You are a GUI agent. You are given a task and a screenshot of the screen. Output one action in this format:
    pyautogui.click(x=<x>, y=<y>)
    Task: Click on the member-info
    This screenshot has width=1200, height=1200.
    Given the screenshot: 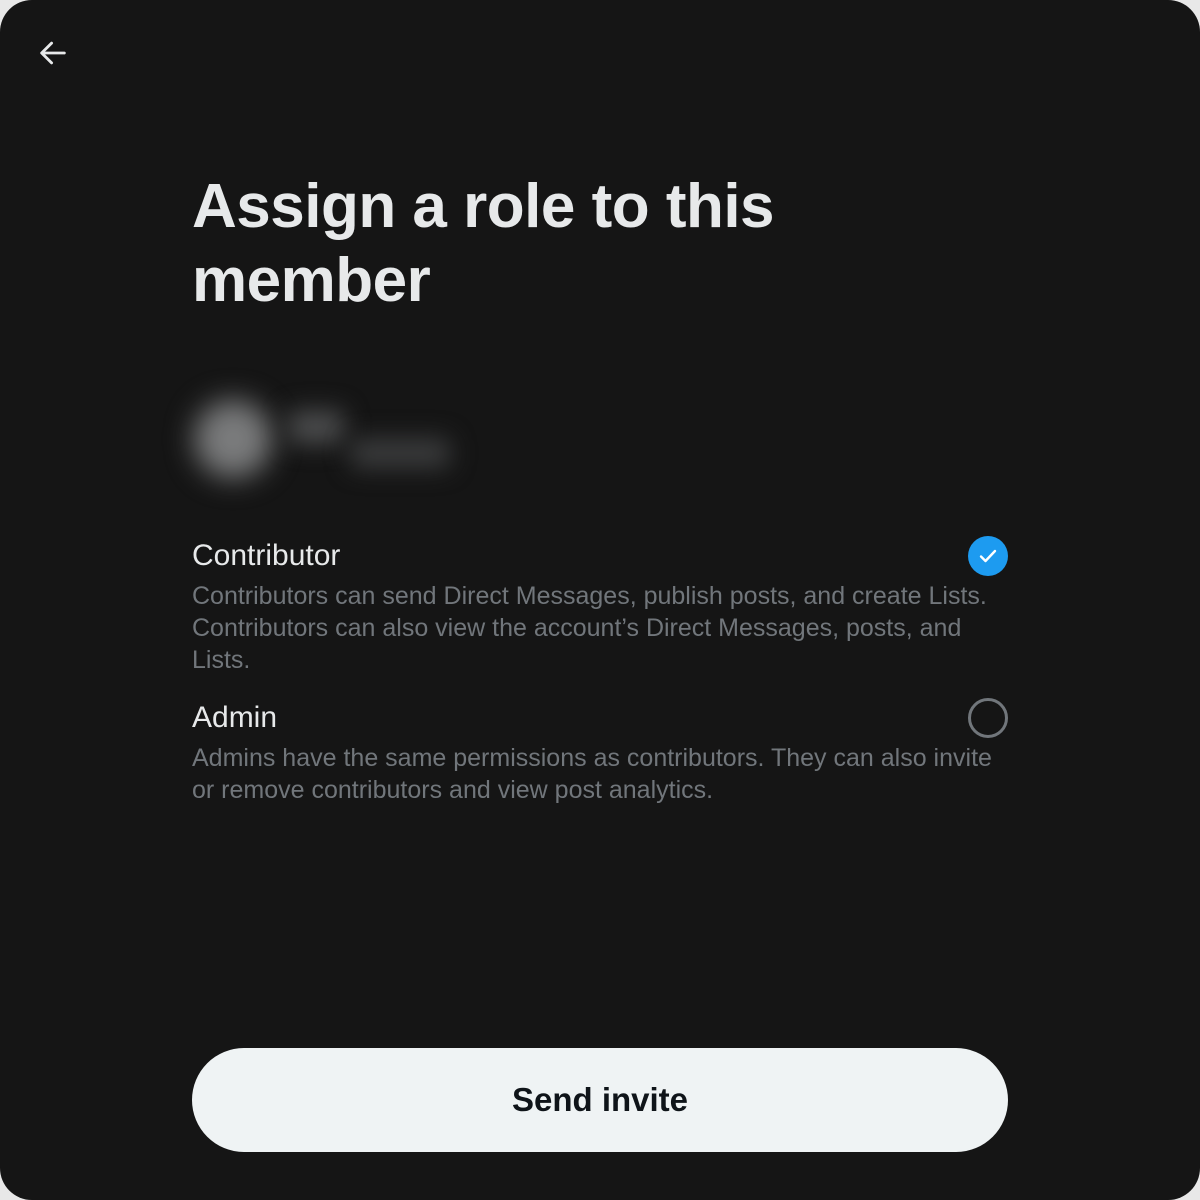 What is the action you would take?
    pyautogui.click(x=325, y=440)
    